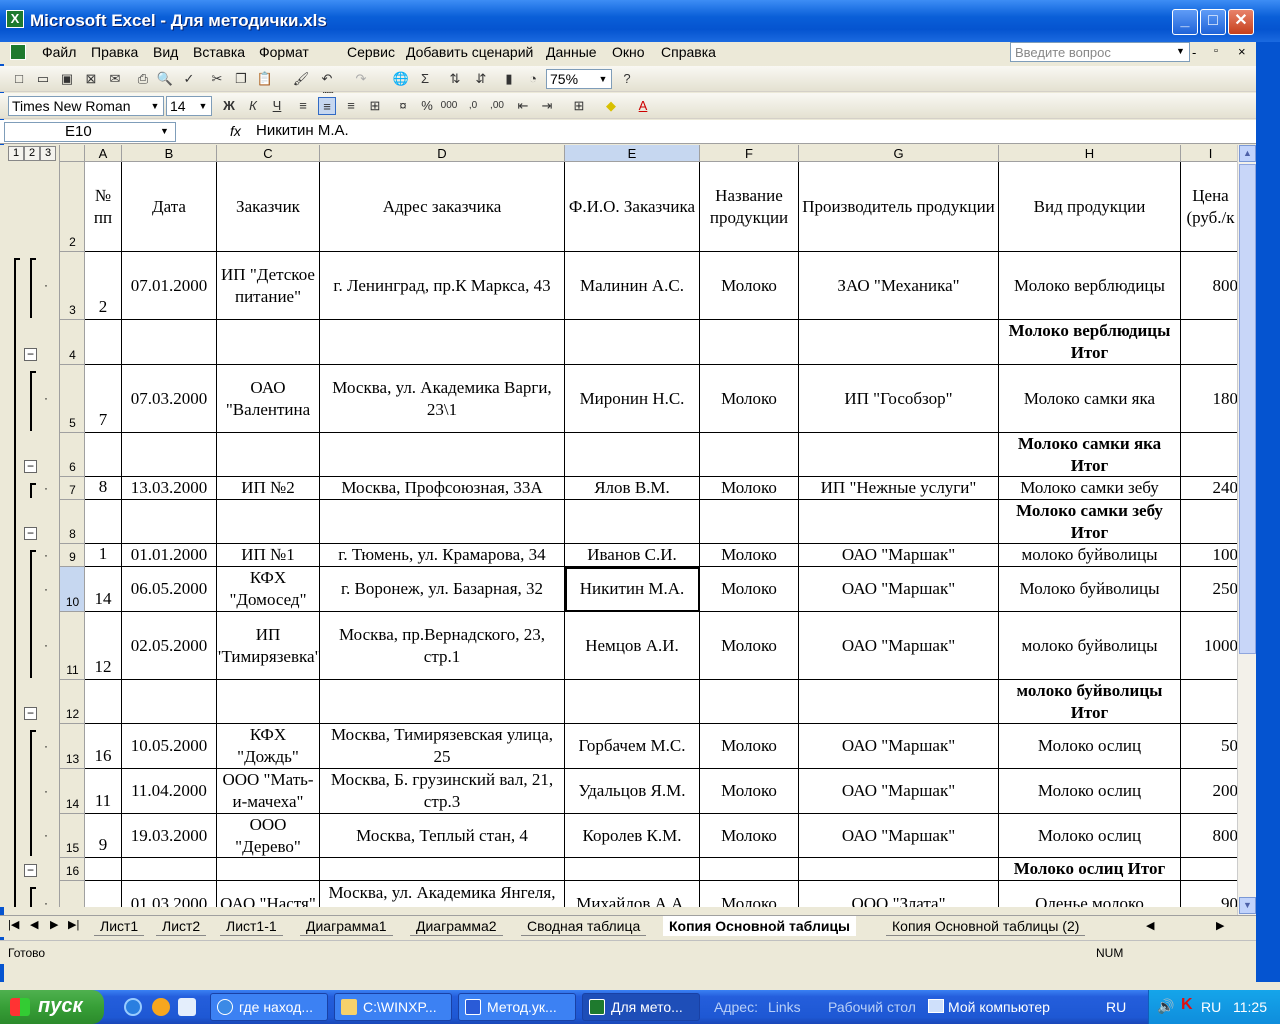  What do you see at coordinates (301, 79) in the screenshot?
I see `format-painter-icon: 🖌` at bounding box center [301, 79].